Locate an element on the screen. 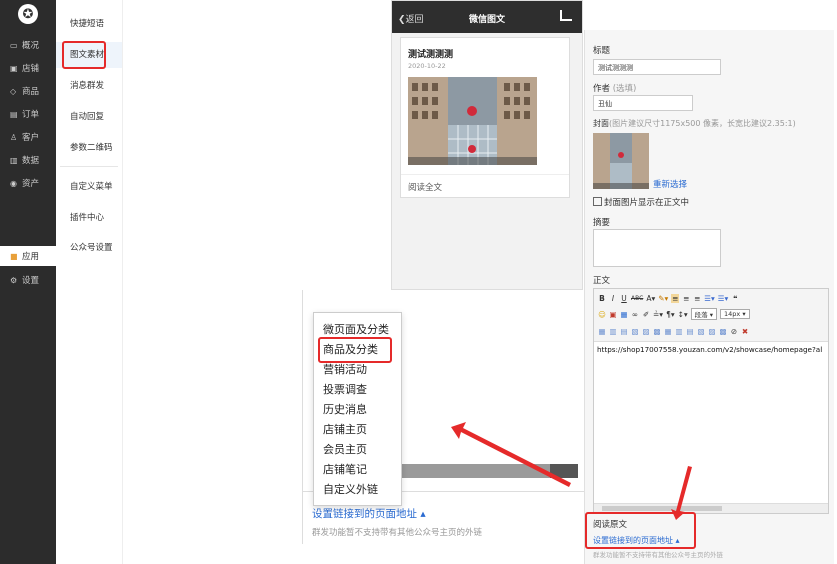 The height and width of the screenshot is (564, 837). cover-reselect-link: 重新选择 is located at coordinates (670, 184).